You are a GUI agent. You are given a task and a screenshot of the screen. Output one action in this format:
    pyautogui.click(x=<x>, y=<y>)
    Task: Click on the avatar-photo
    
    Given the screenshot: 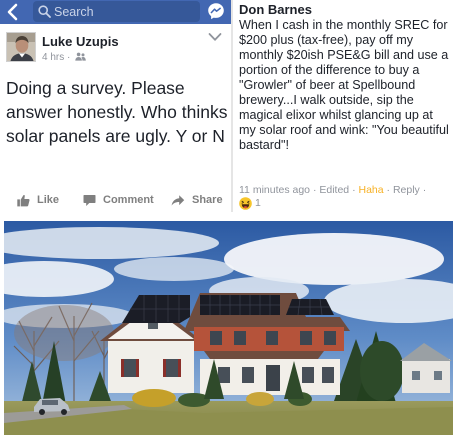 What is the action you would take?
    pyautogui.click(x=21, y=47)
    